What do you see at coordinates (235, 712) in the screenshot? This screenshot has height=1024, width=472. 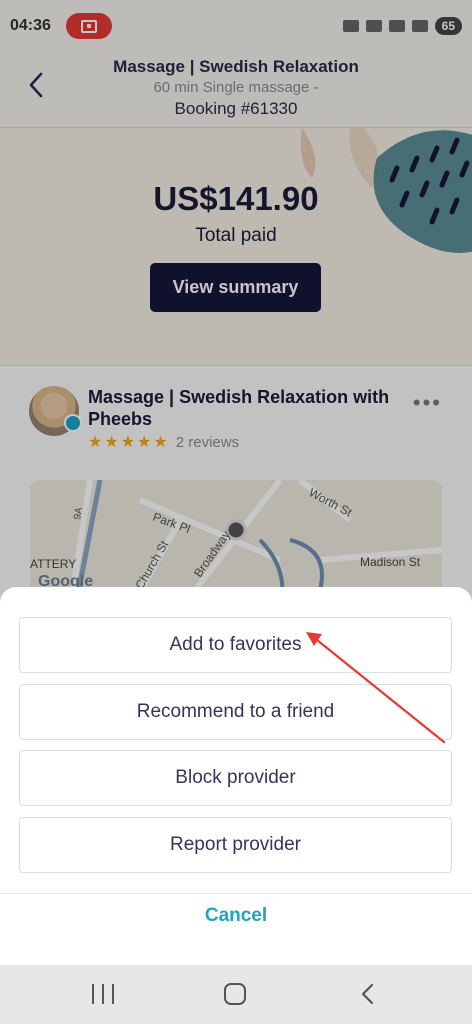 I see `recommend-button: Recommend to a friend` at bounding box center [235, 712].